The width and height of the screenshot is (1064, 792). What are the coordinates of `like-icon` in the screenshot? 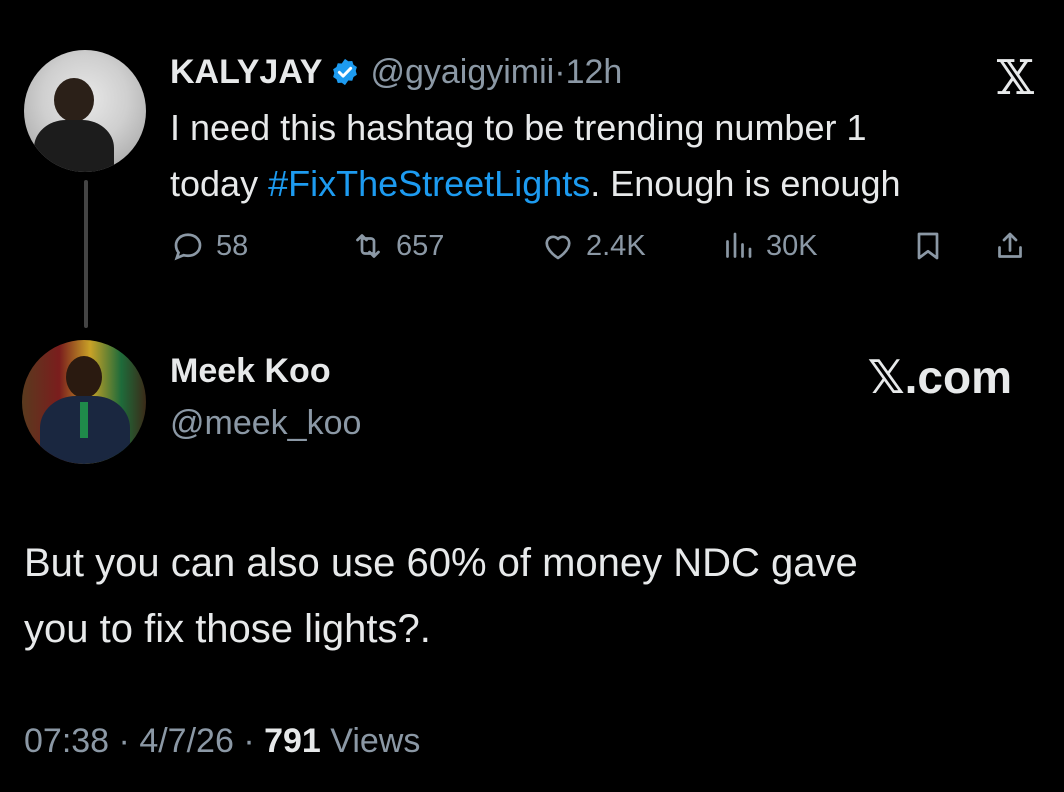 It's located at (558, 247).